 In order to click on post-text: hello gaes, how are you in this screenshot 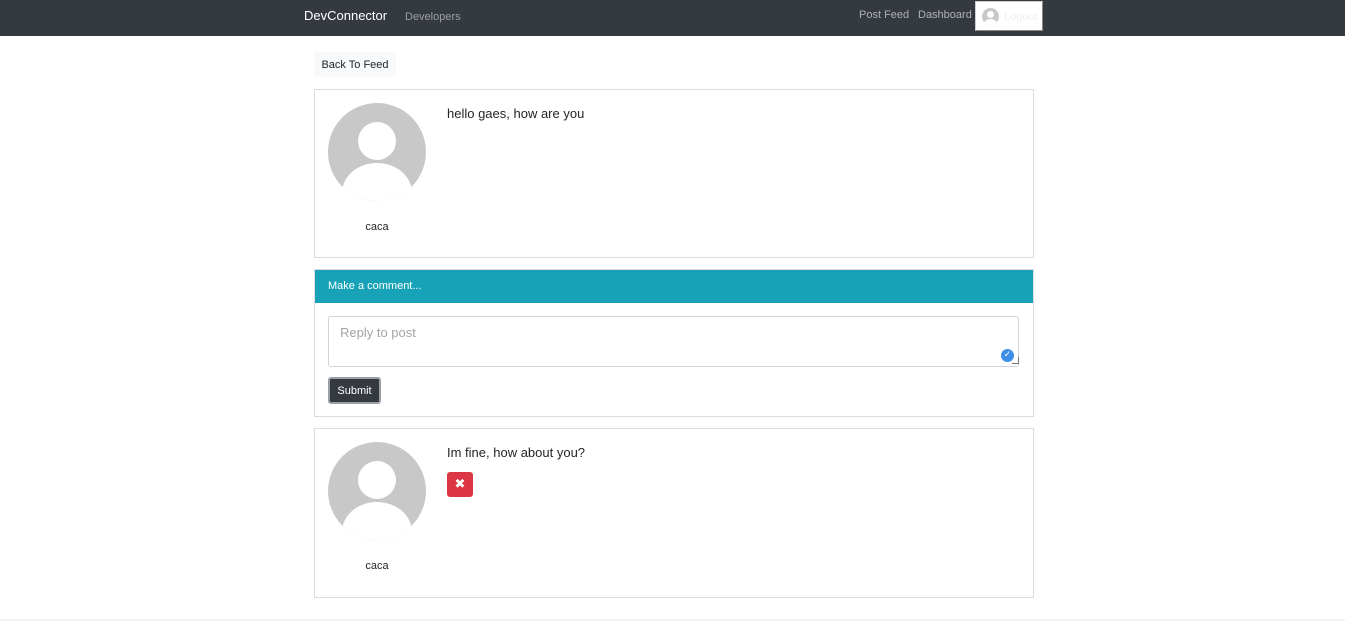, I will do `click(516, 113)`.